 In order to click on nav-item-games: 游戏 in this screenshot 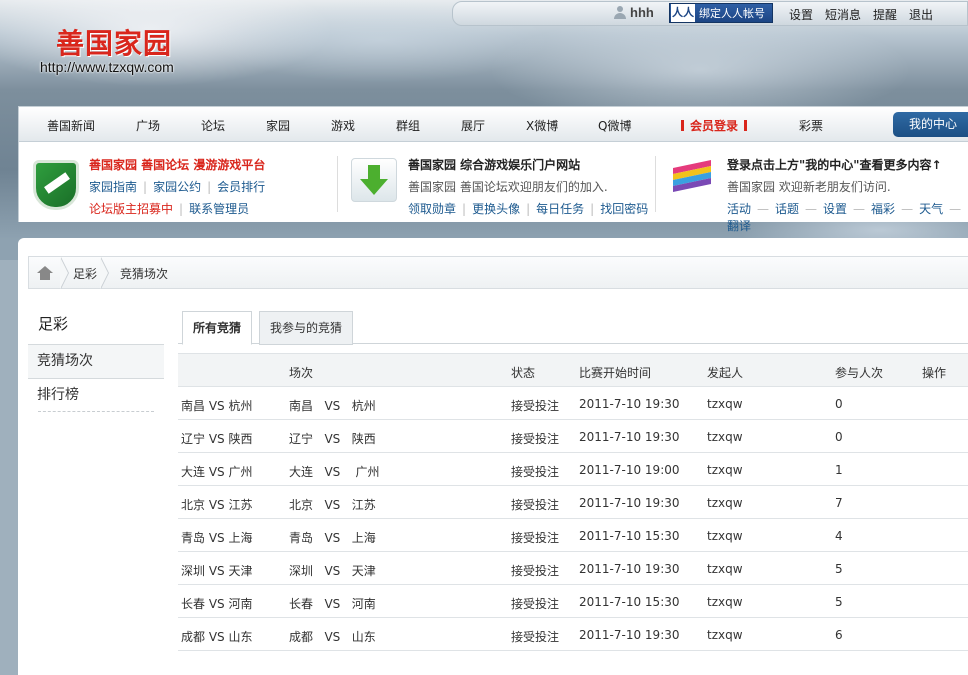, I will do `click(343, 125)`.